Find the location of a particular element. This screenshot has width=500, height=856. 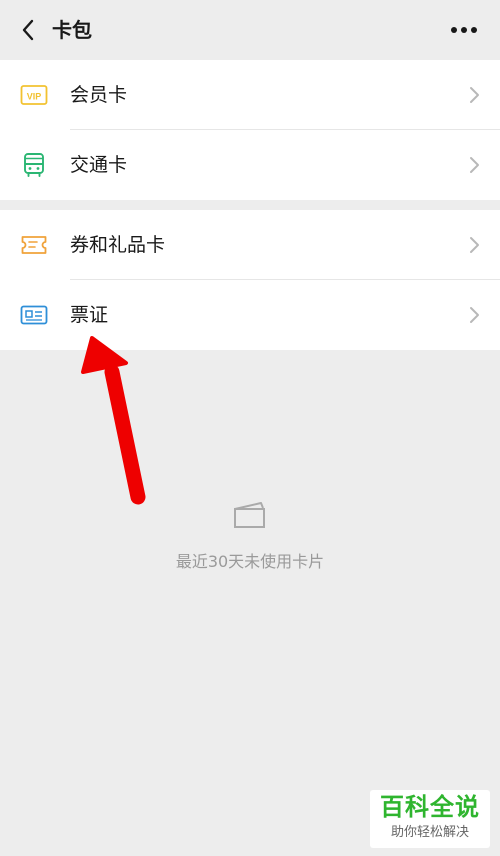

page-title: 卡包 is located at coordinates (72, 30).